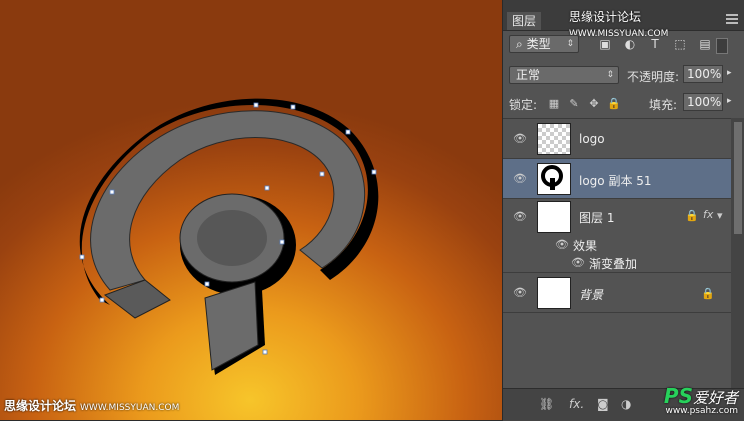 The width and height of the screenshot is (744, 421). I want to click on fx-icon: fx, so click(708, 214).